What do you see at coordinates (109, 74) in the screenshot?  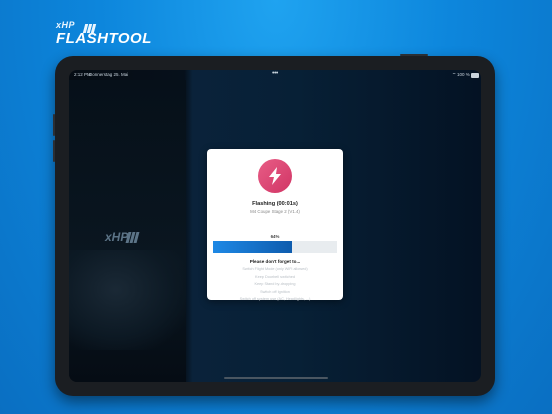 I see `status-date: Donnerstag 25. Mai` at bounding box center [109, 74].